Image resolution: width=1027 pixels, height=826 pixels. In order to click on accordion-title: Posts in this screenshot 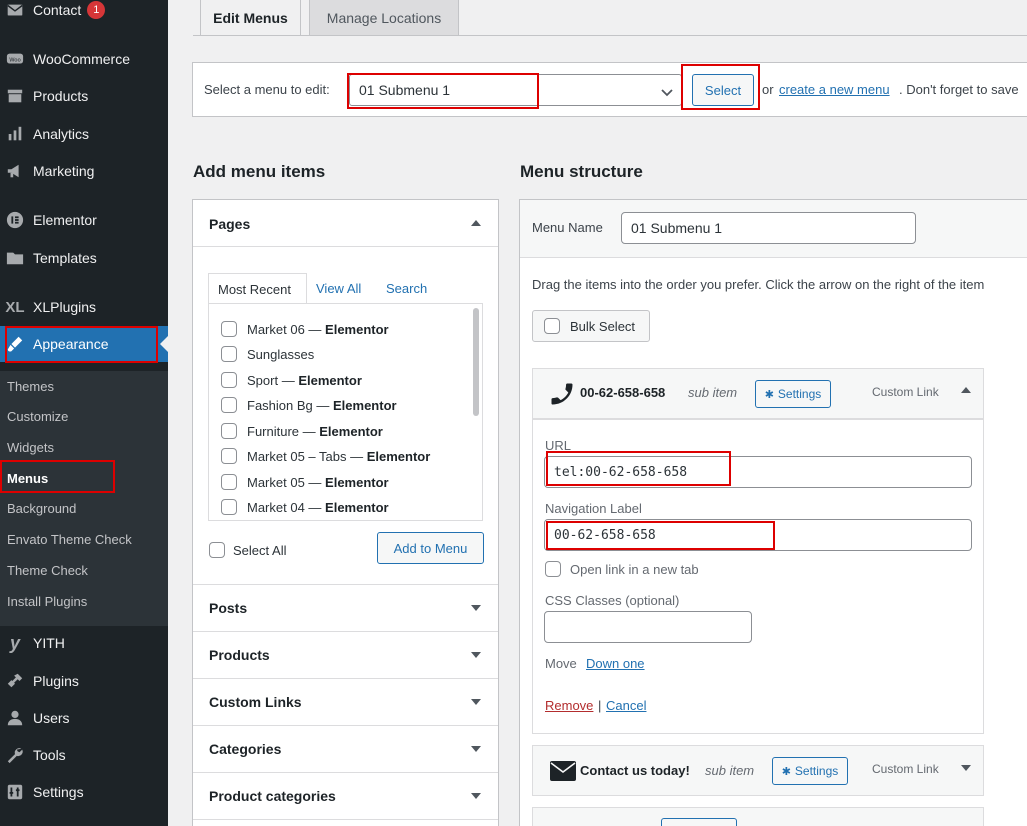, I will do `click(228, 608)`.